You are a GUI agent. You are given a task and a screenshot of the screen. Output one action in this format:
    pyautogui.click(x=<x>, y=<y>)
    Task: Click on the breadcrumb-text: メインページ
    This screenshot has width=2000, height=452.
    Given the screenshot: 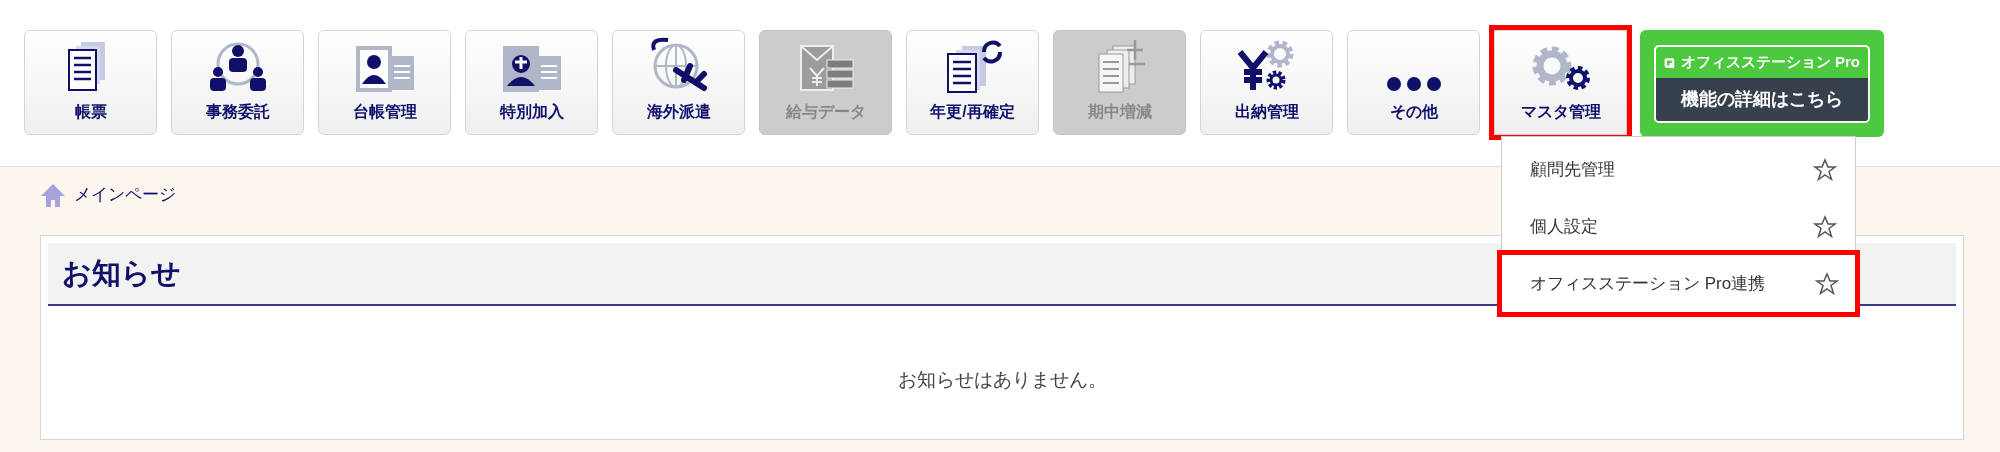 What is the action you would take?
    pyautogui.click(x=125, y=195)
    